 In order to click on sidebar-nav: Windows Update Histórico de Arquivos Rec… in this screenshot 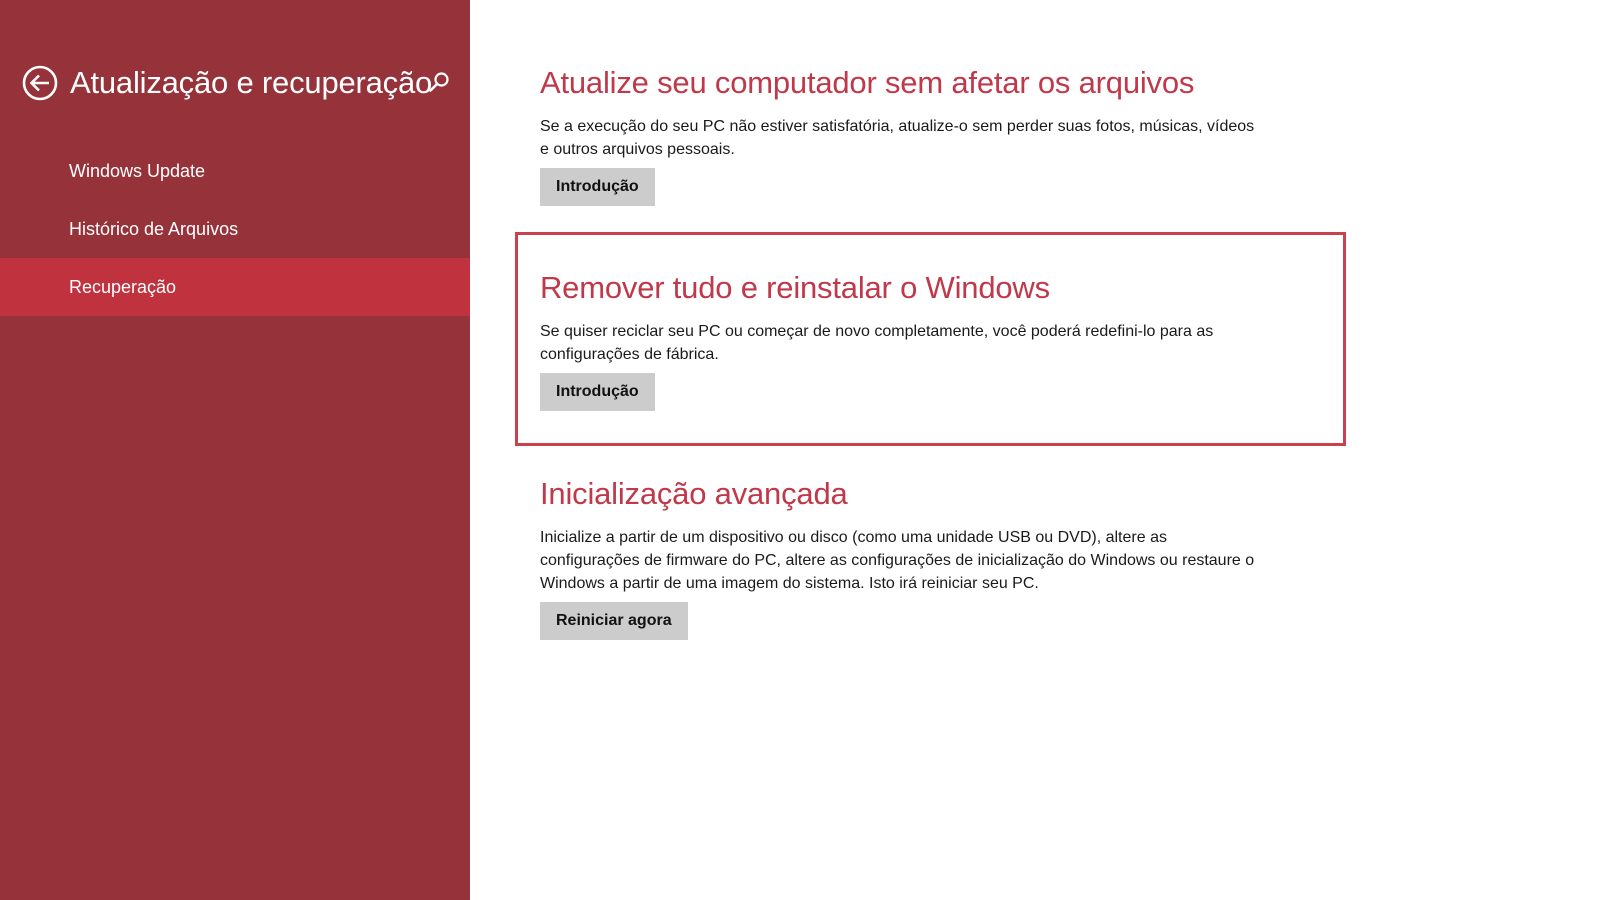, I will do `click(235, 229)`.